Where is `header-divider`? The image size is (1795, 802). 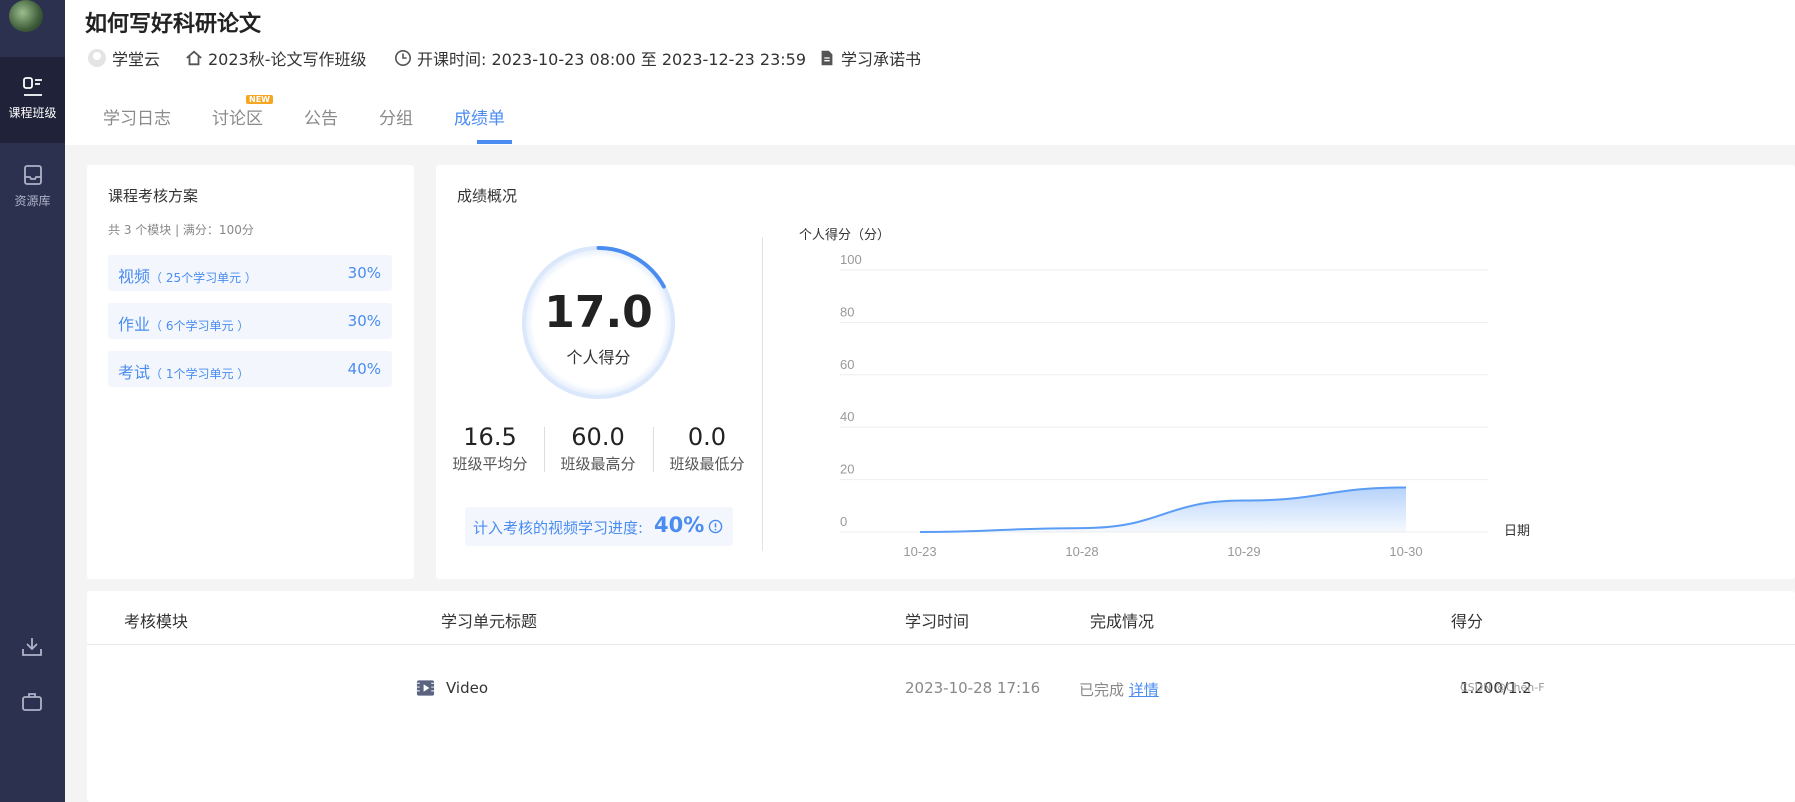 header-divider is located at coordinates (941, 644).